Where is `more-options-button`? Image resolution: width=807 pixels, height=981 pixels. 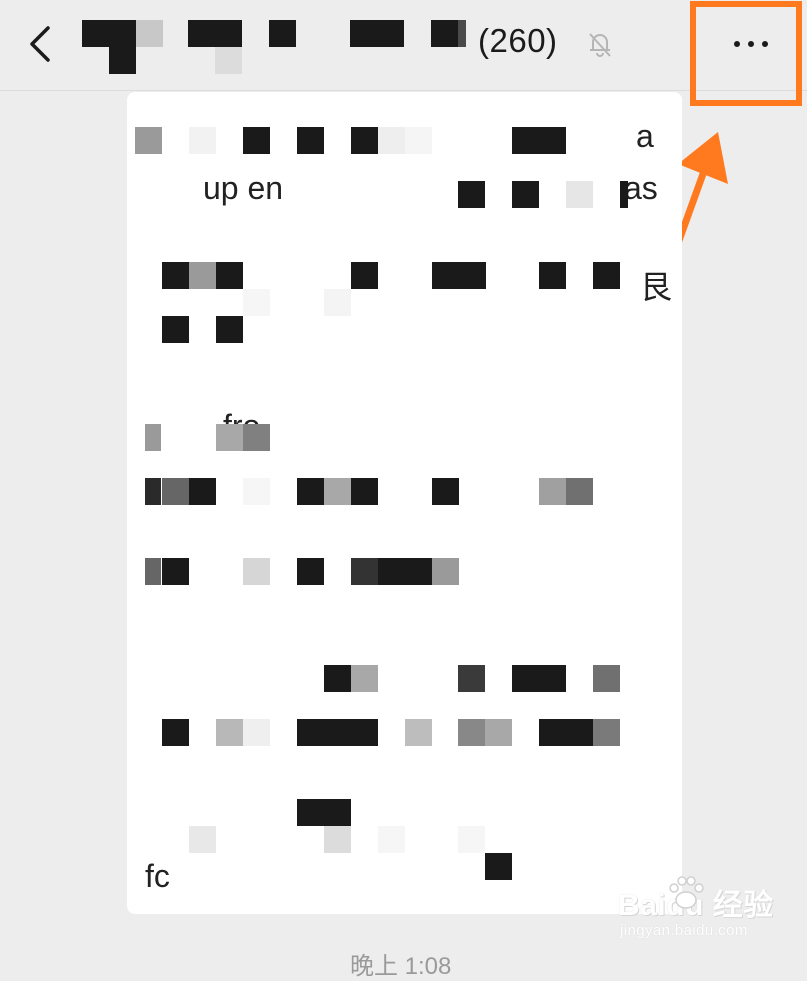 more-options-button is located at coordinates (751, 44).